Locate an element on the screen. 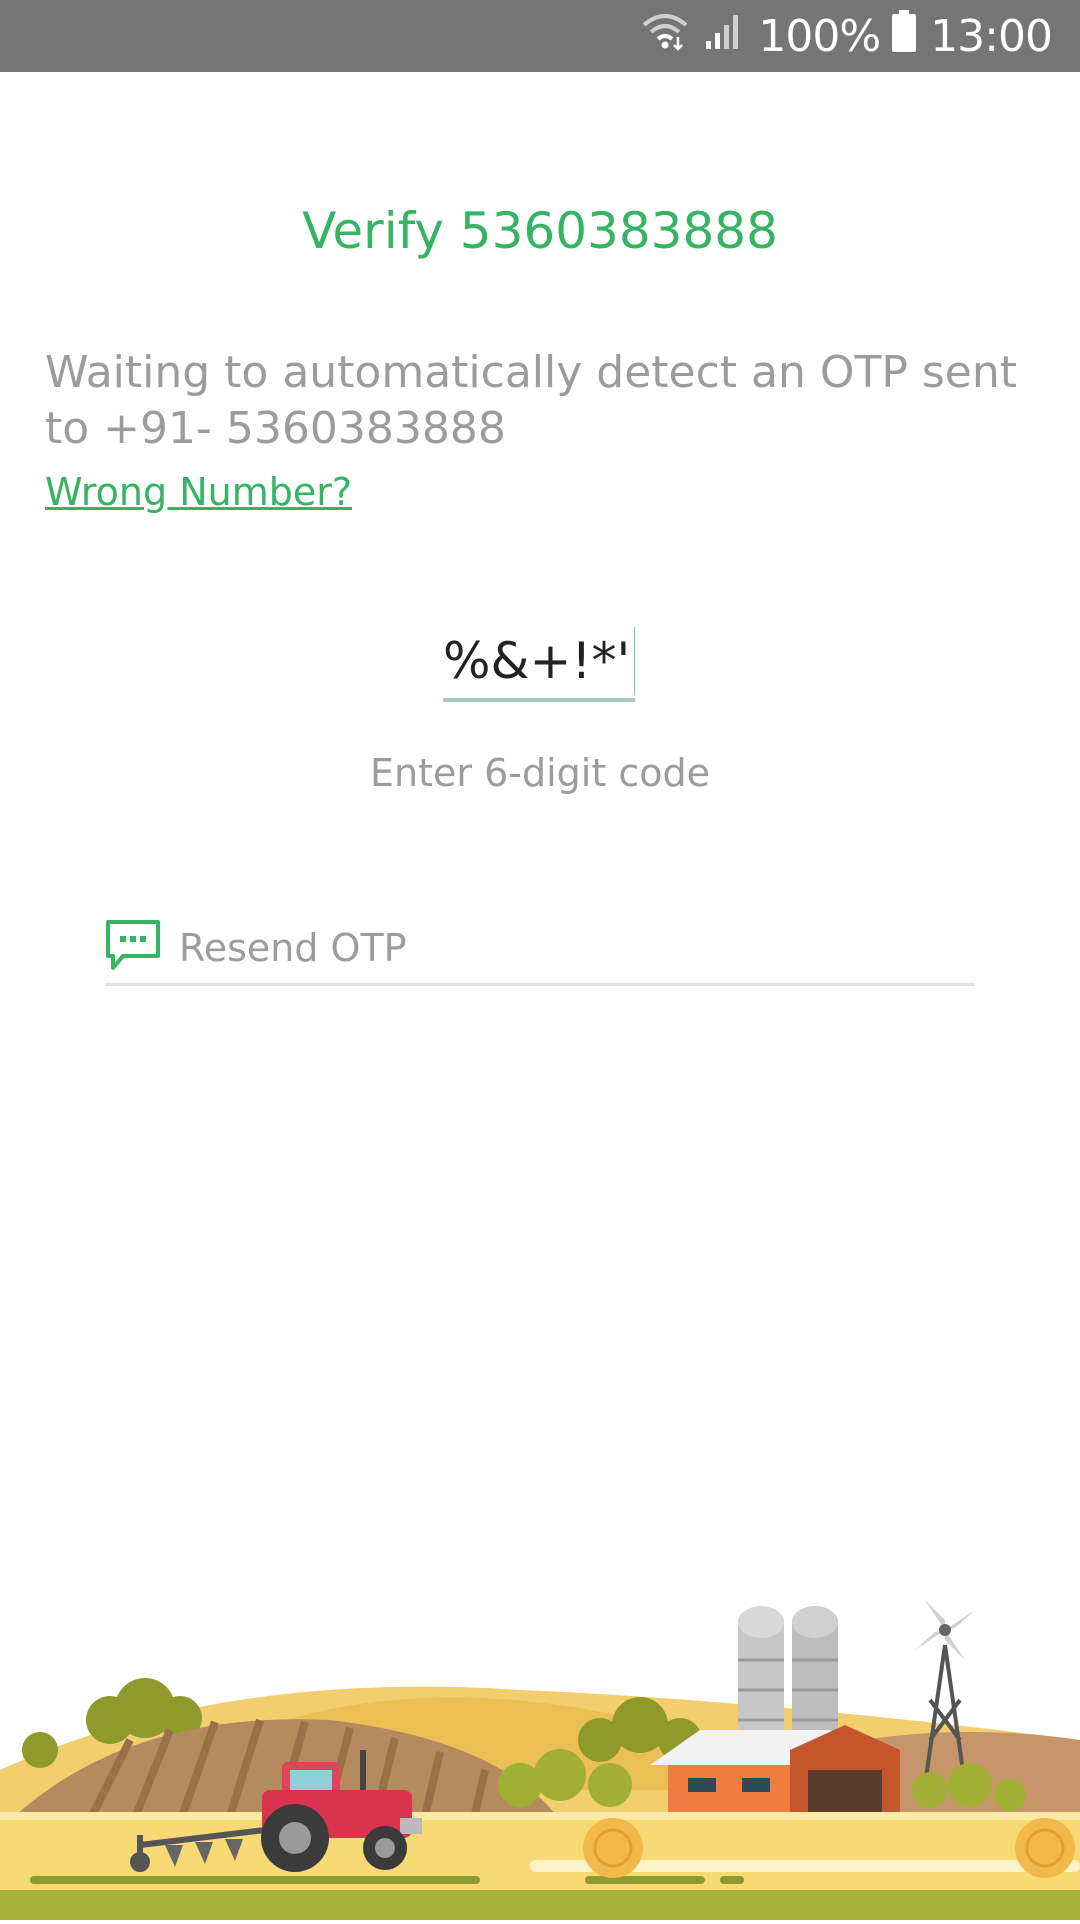 The image size is (1080, 1924). message-icon is located at coordinates (133, 948).